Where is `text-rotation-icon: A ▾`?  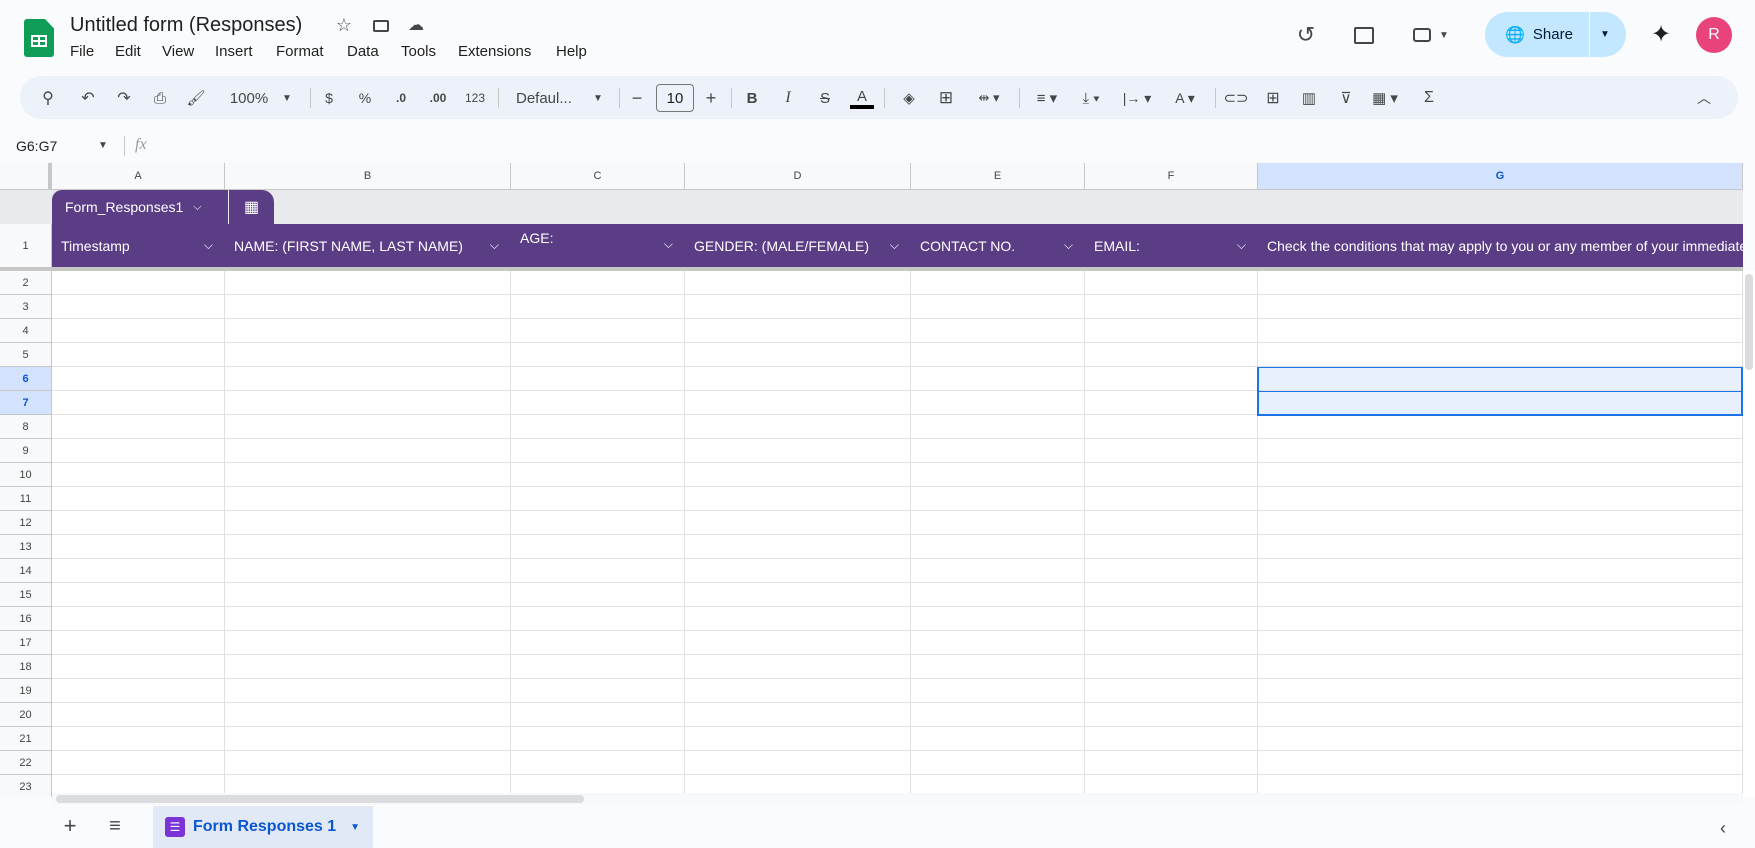 text-rotation-icon: A ▾ is located at coordinates (1185, 98).